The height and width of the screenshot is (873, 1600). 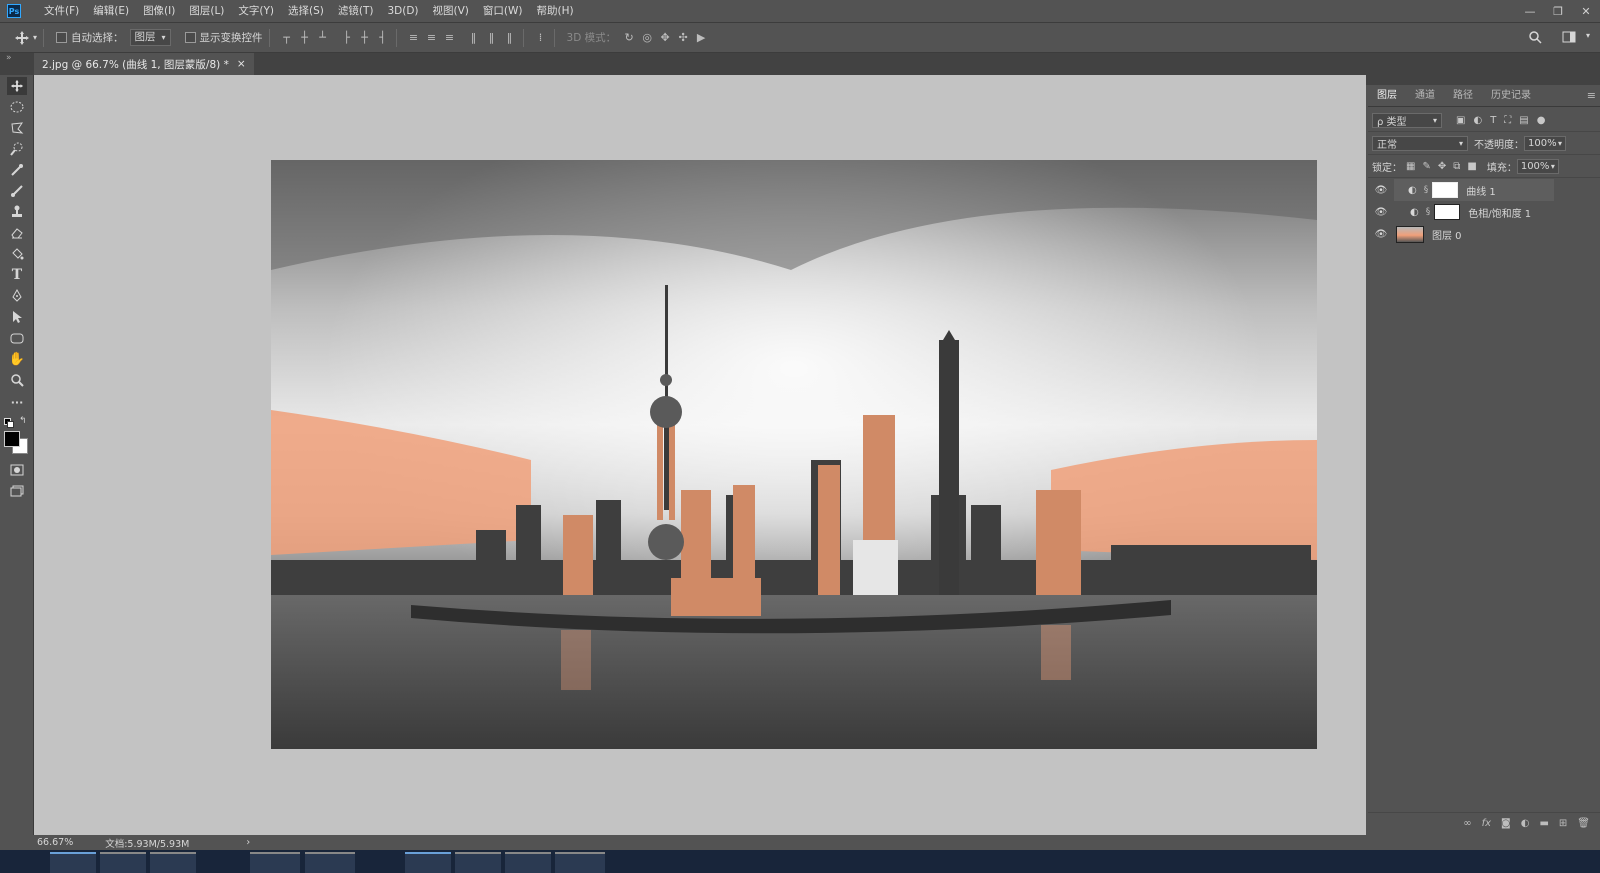 I want to click on link-icon: ∞, so click(x=1467, y=823).